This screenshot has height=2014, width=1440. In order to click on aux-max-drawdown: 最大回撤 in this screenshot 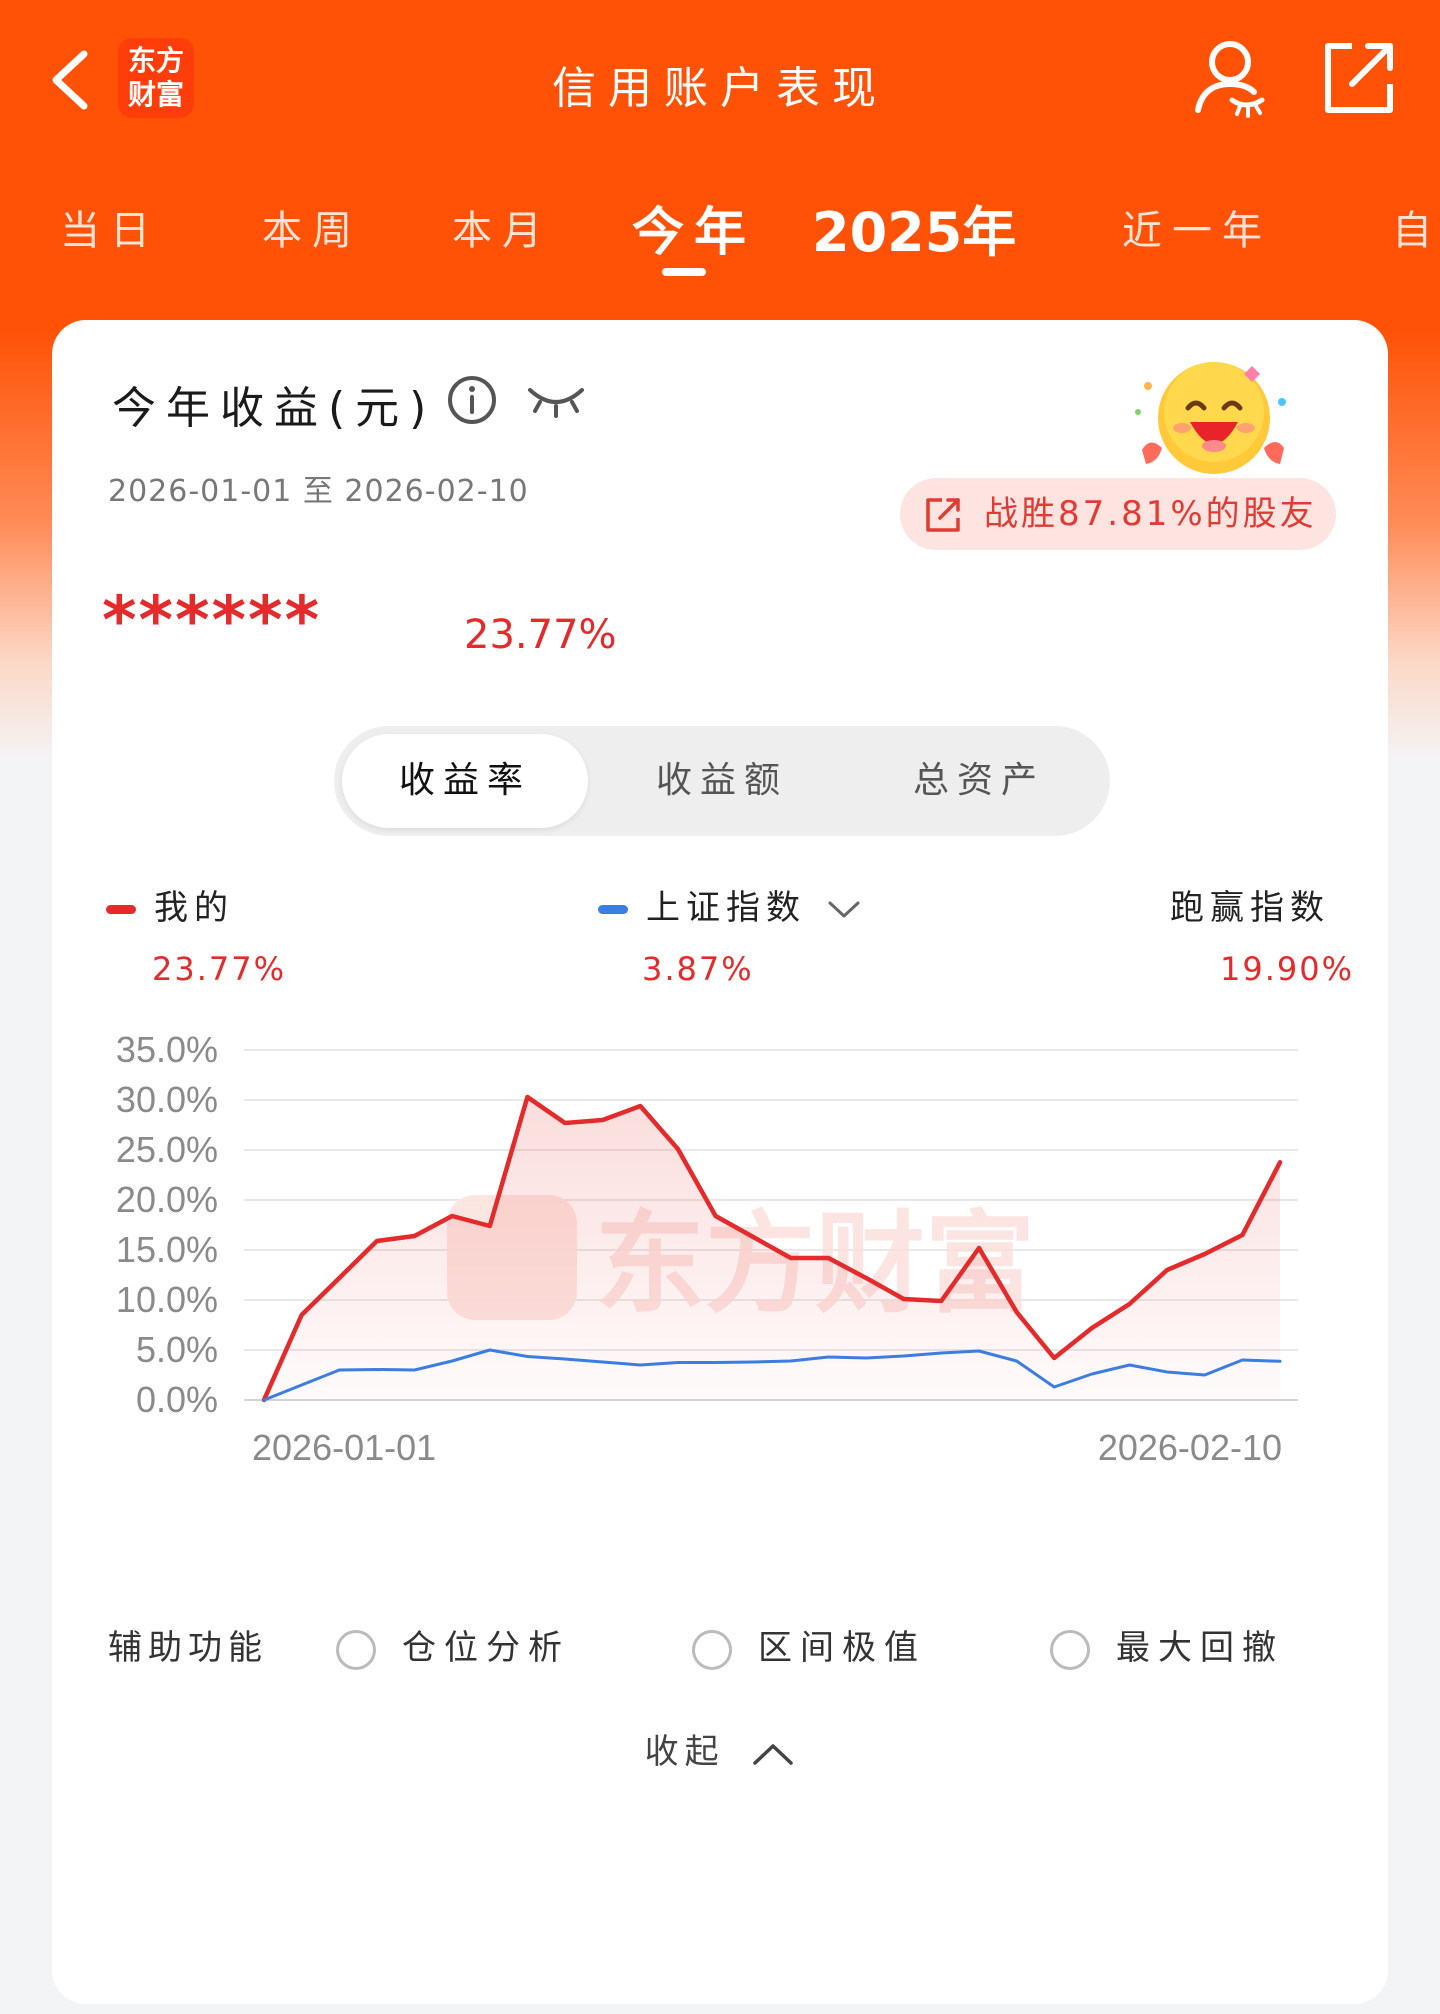, I will do `click(1167, 1645)`.